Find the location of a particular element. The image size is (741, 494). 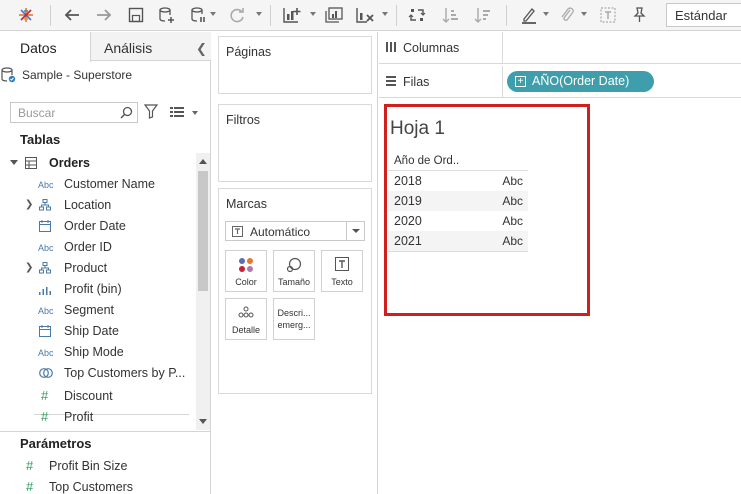

collapse-pane-icon: ❮ is located at coordinates (201, 49).